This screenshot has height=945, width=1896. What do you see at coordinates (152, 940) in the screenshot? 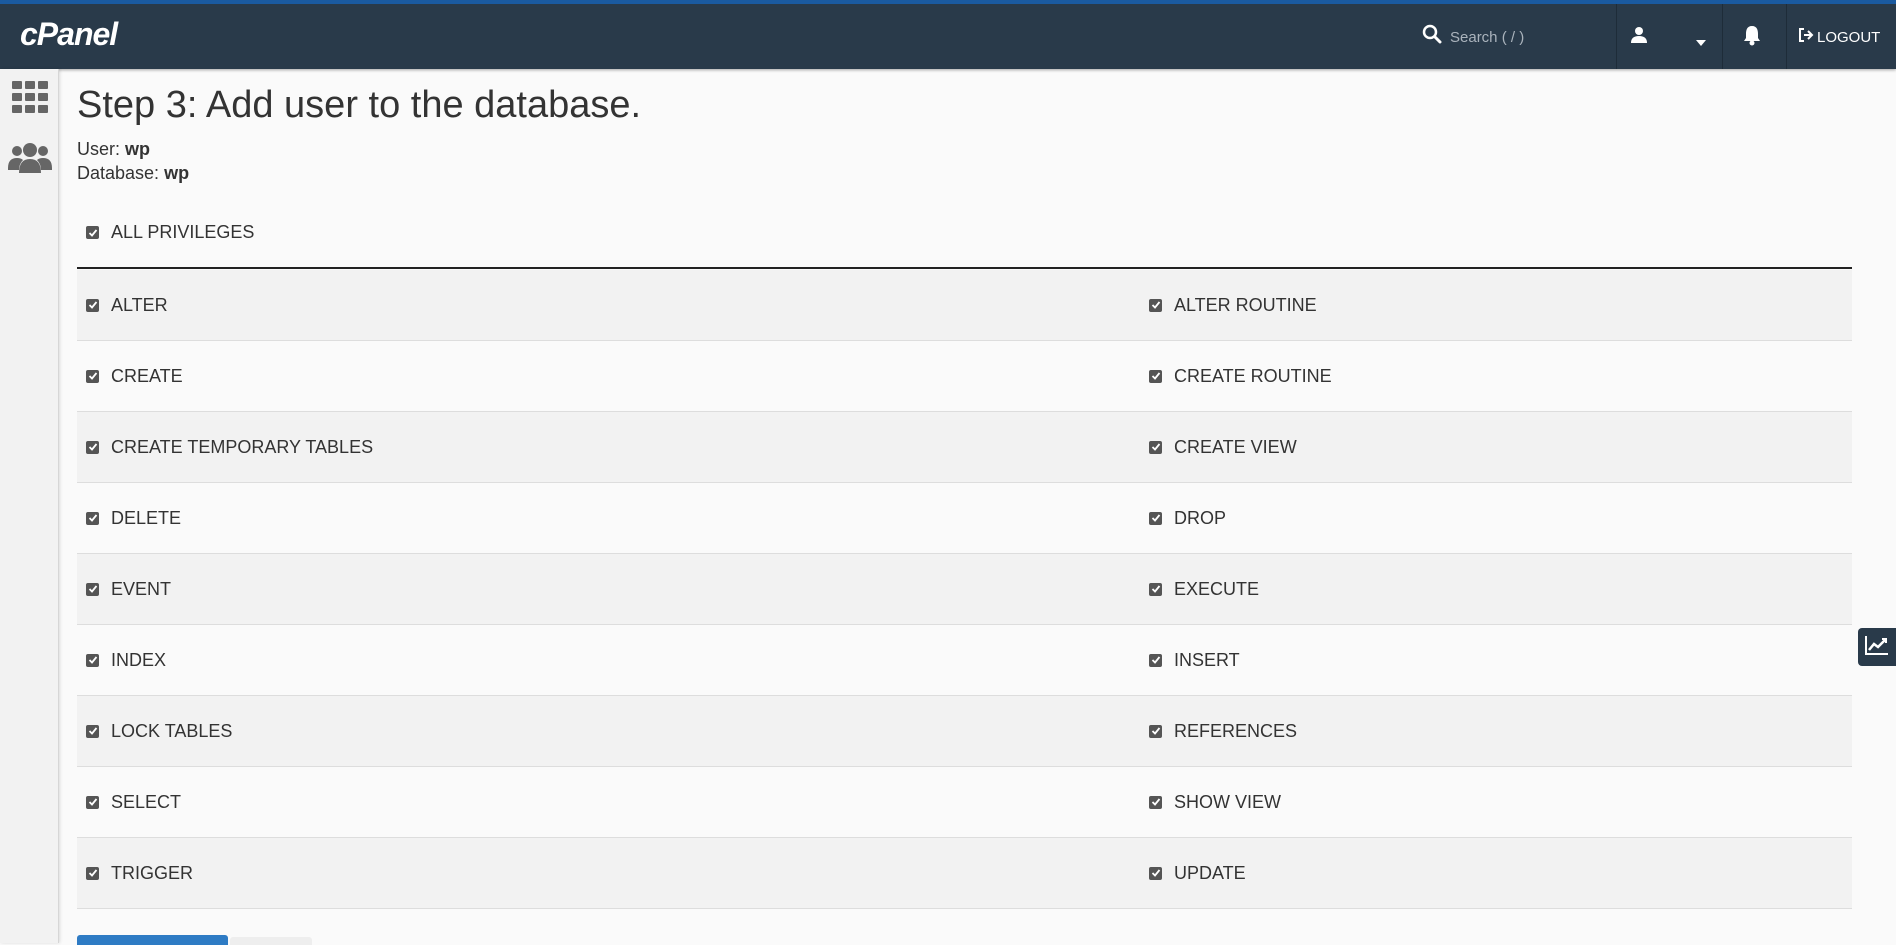
I see `make-changes-button` at bounding box center [152, 940].